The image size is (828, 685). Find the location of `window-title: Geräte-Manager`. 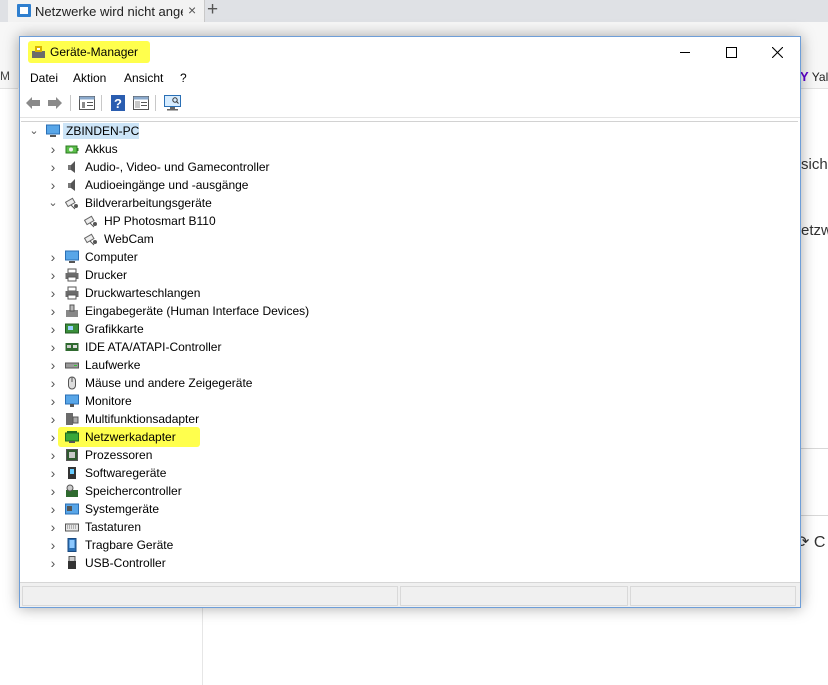

window-title: Geräte-Manager is located at coordinates (94, 52).